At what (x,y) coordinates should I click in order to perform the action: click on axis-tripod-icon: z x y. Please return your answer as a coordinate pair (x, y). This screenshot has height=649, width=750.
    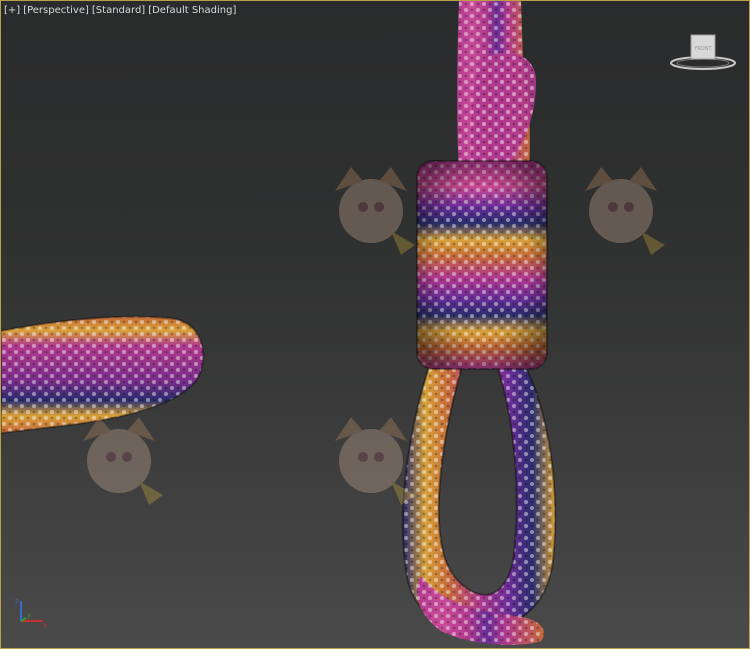
    Looking at the image, I should click on (31, 613).